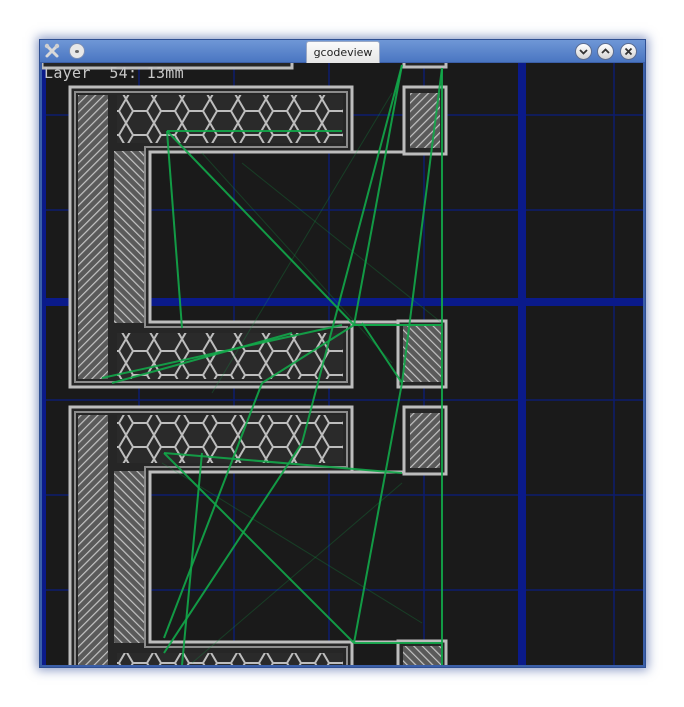 The image size is (684, 707). Describe the element at coordinates (425, 440) in the screenshot. I see `tab-top-infill` at that location.